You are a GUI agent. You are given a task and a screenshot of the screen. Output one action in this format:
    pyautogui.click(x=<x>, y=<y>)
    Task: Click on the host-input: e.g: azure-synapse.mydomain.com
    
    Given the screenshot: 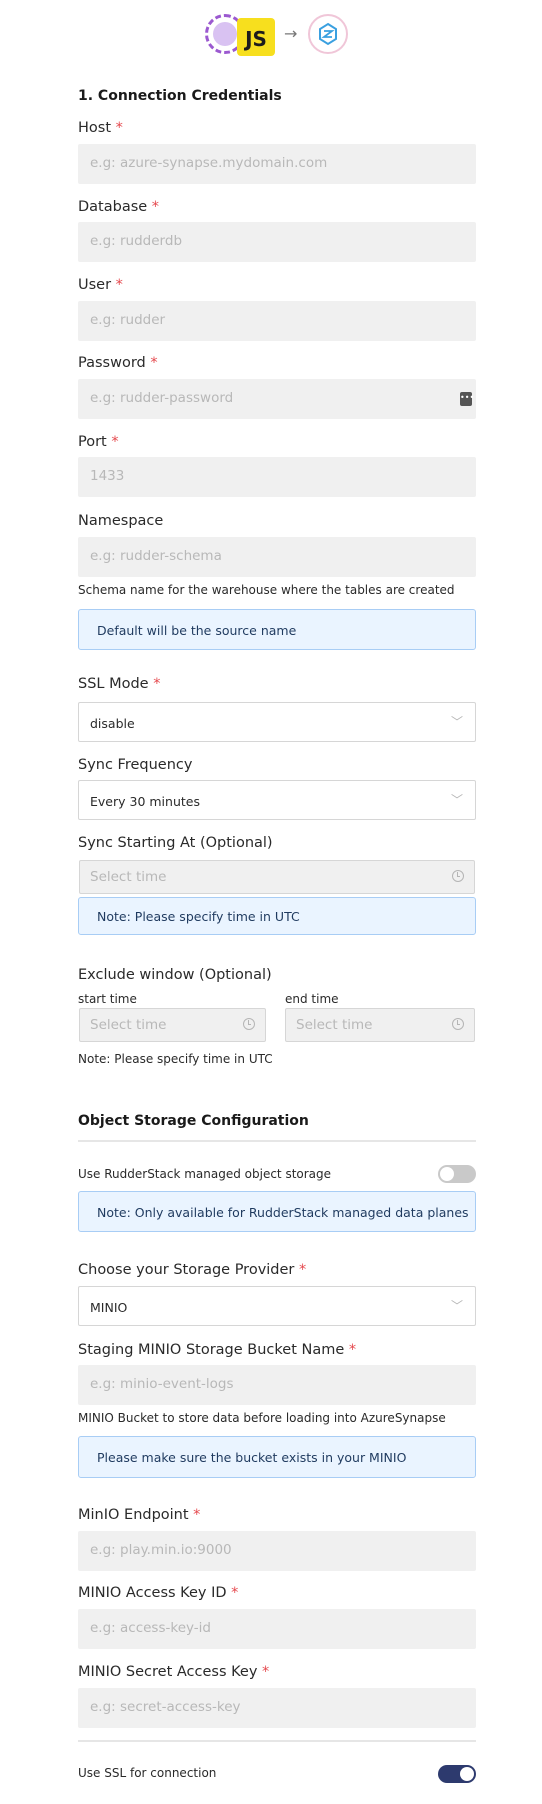 What is the action you would take?
    pyautogui.click(x=277, y=164)
    